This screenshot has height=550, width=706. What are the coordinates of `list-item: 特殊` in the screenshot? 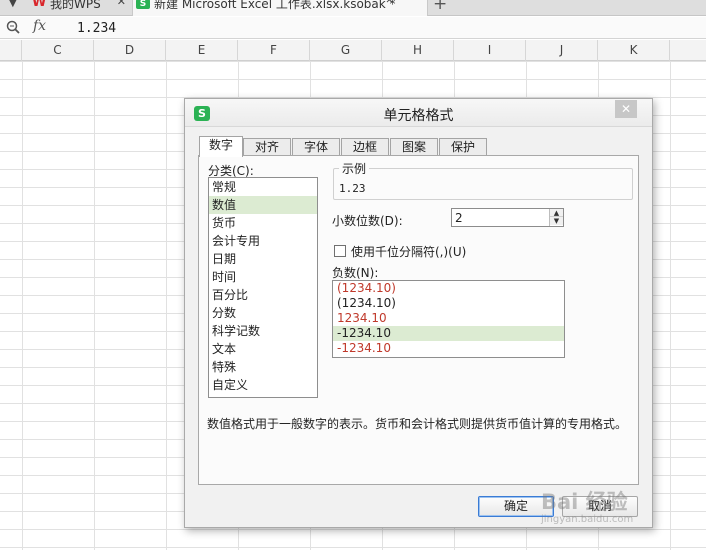 It's located at (263, 367).